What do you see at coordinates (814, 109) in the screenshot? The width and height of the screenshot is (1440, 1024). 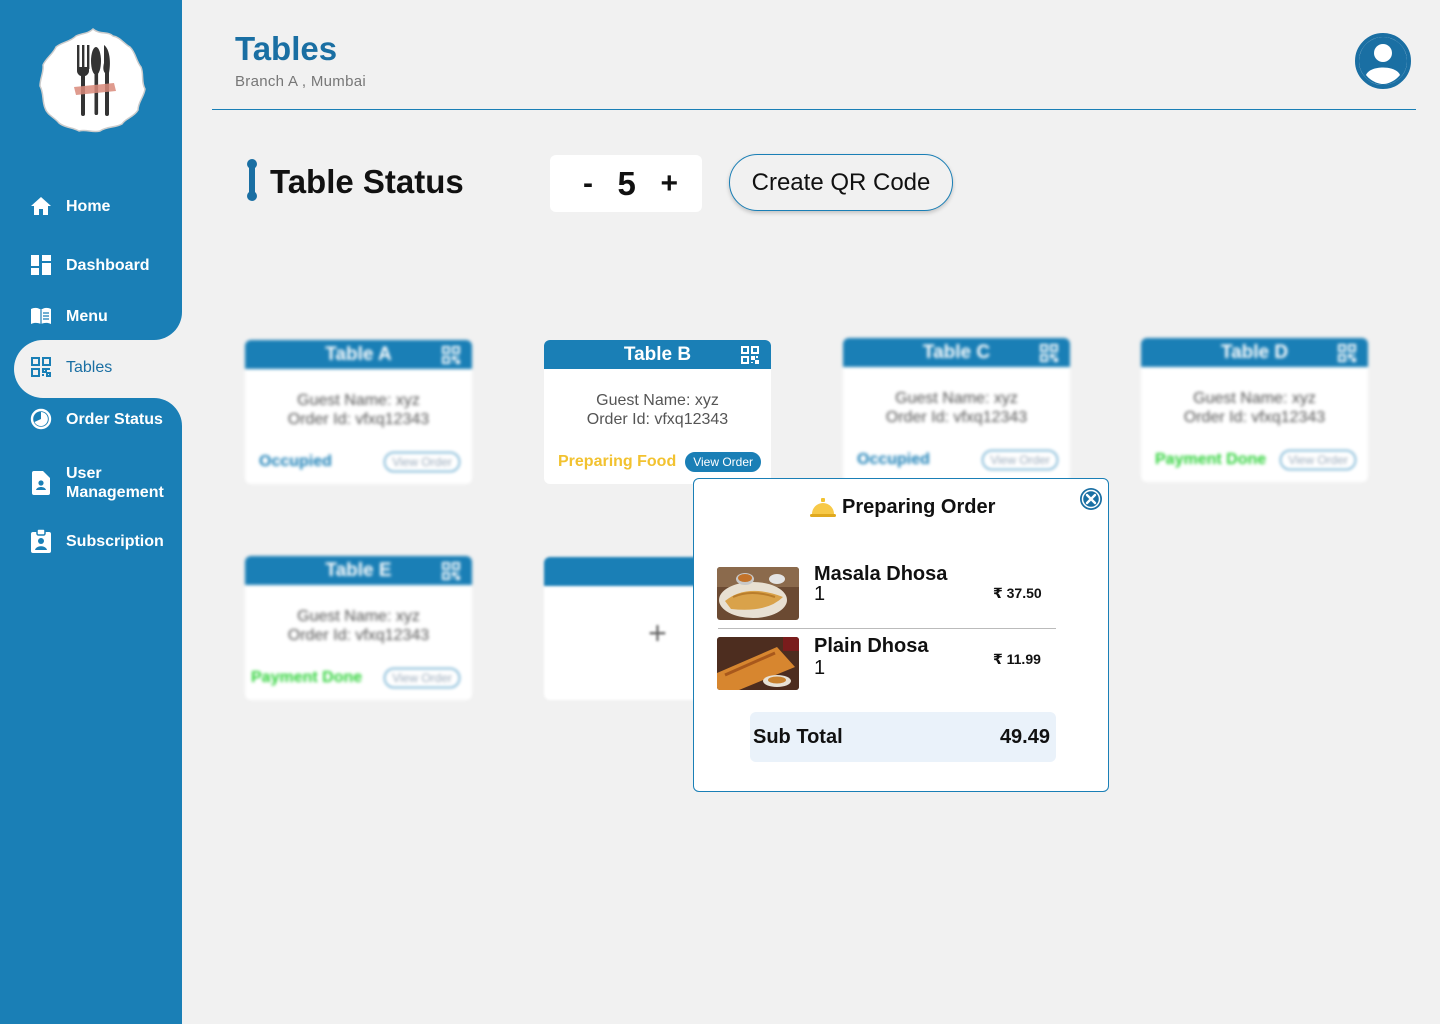 I see `header-divider` at bounding box center [814, 109].